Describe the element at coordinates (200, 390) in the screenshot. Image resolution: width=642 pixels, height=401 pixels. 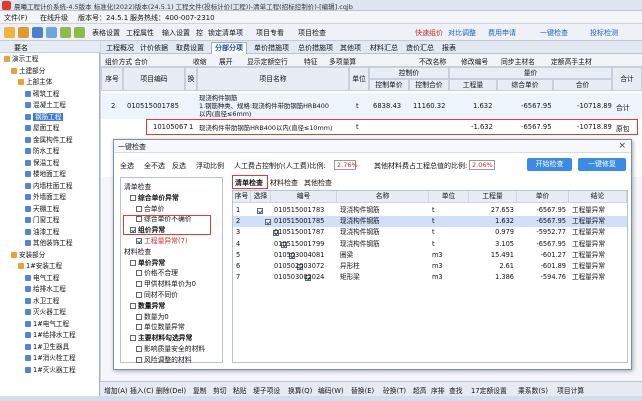
I see `action-copy: 复制` at that location.